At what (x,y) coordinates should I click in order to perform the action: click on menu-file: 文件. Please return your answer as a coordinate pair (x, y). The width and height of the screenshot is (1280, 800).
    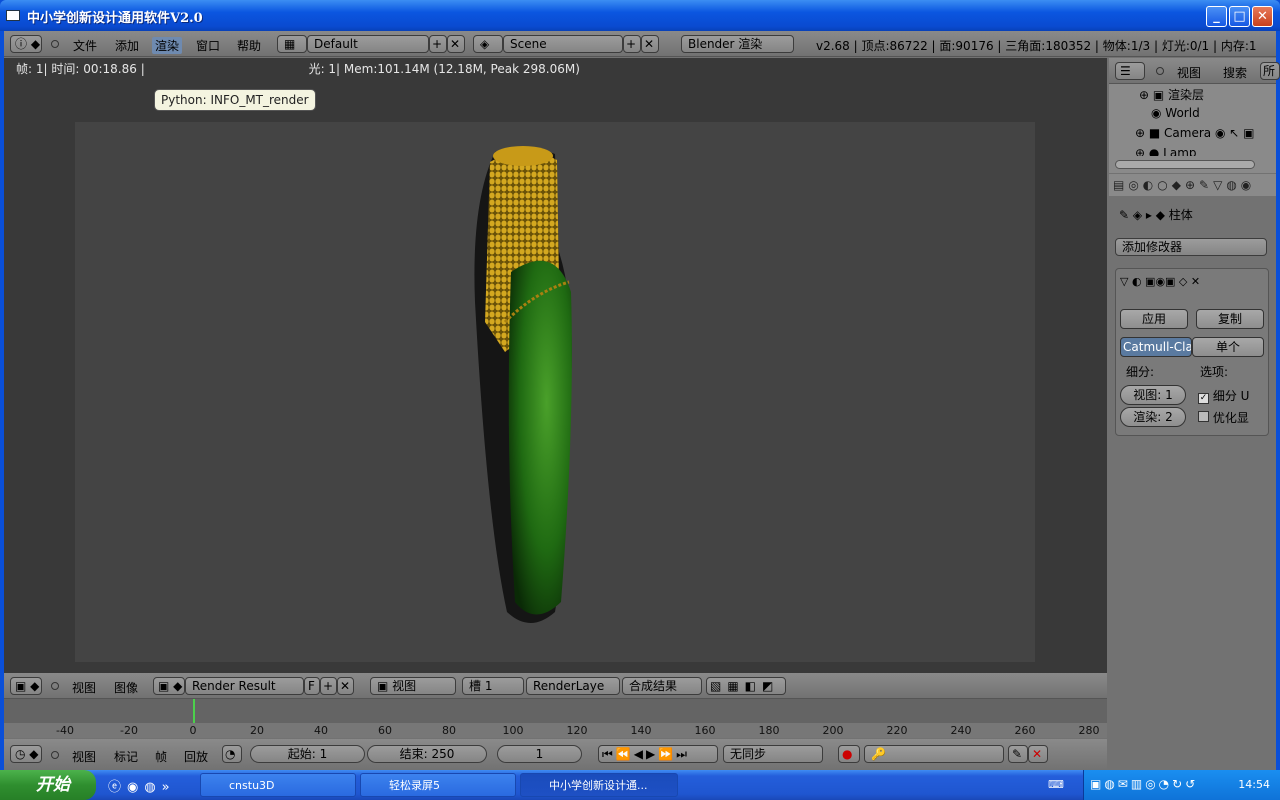
    Looking at the image, I should click on (85, 45).